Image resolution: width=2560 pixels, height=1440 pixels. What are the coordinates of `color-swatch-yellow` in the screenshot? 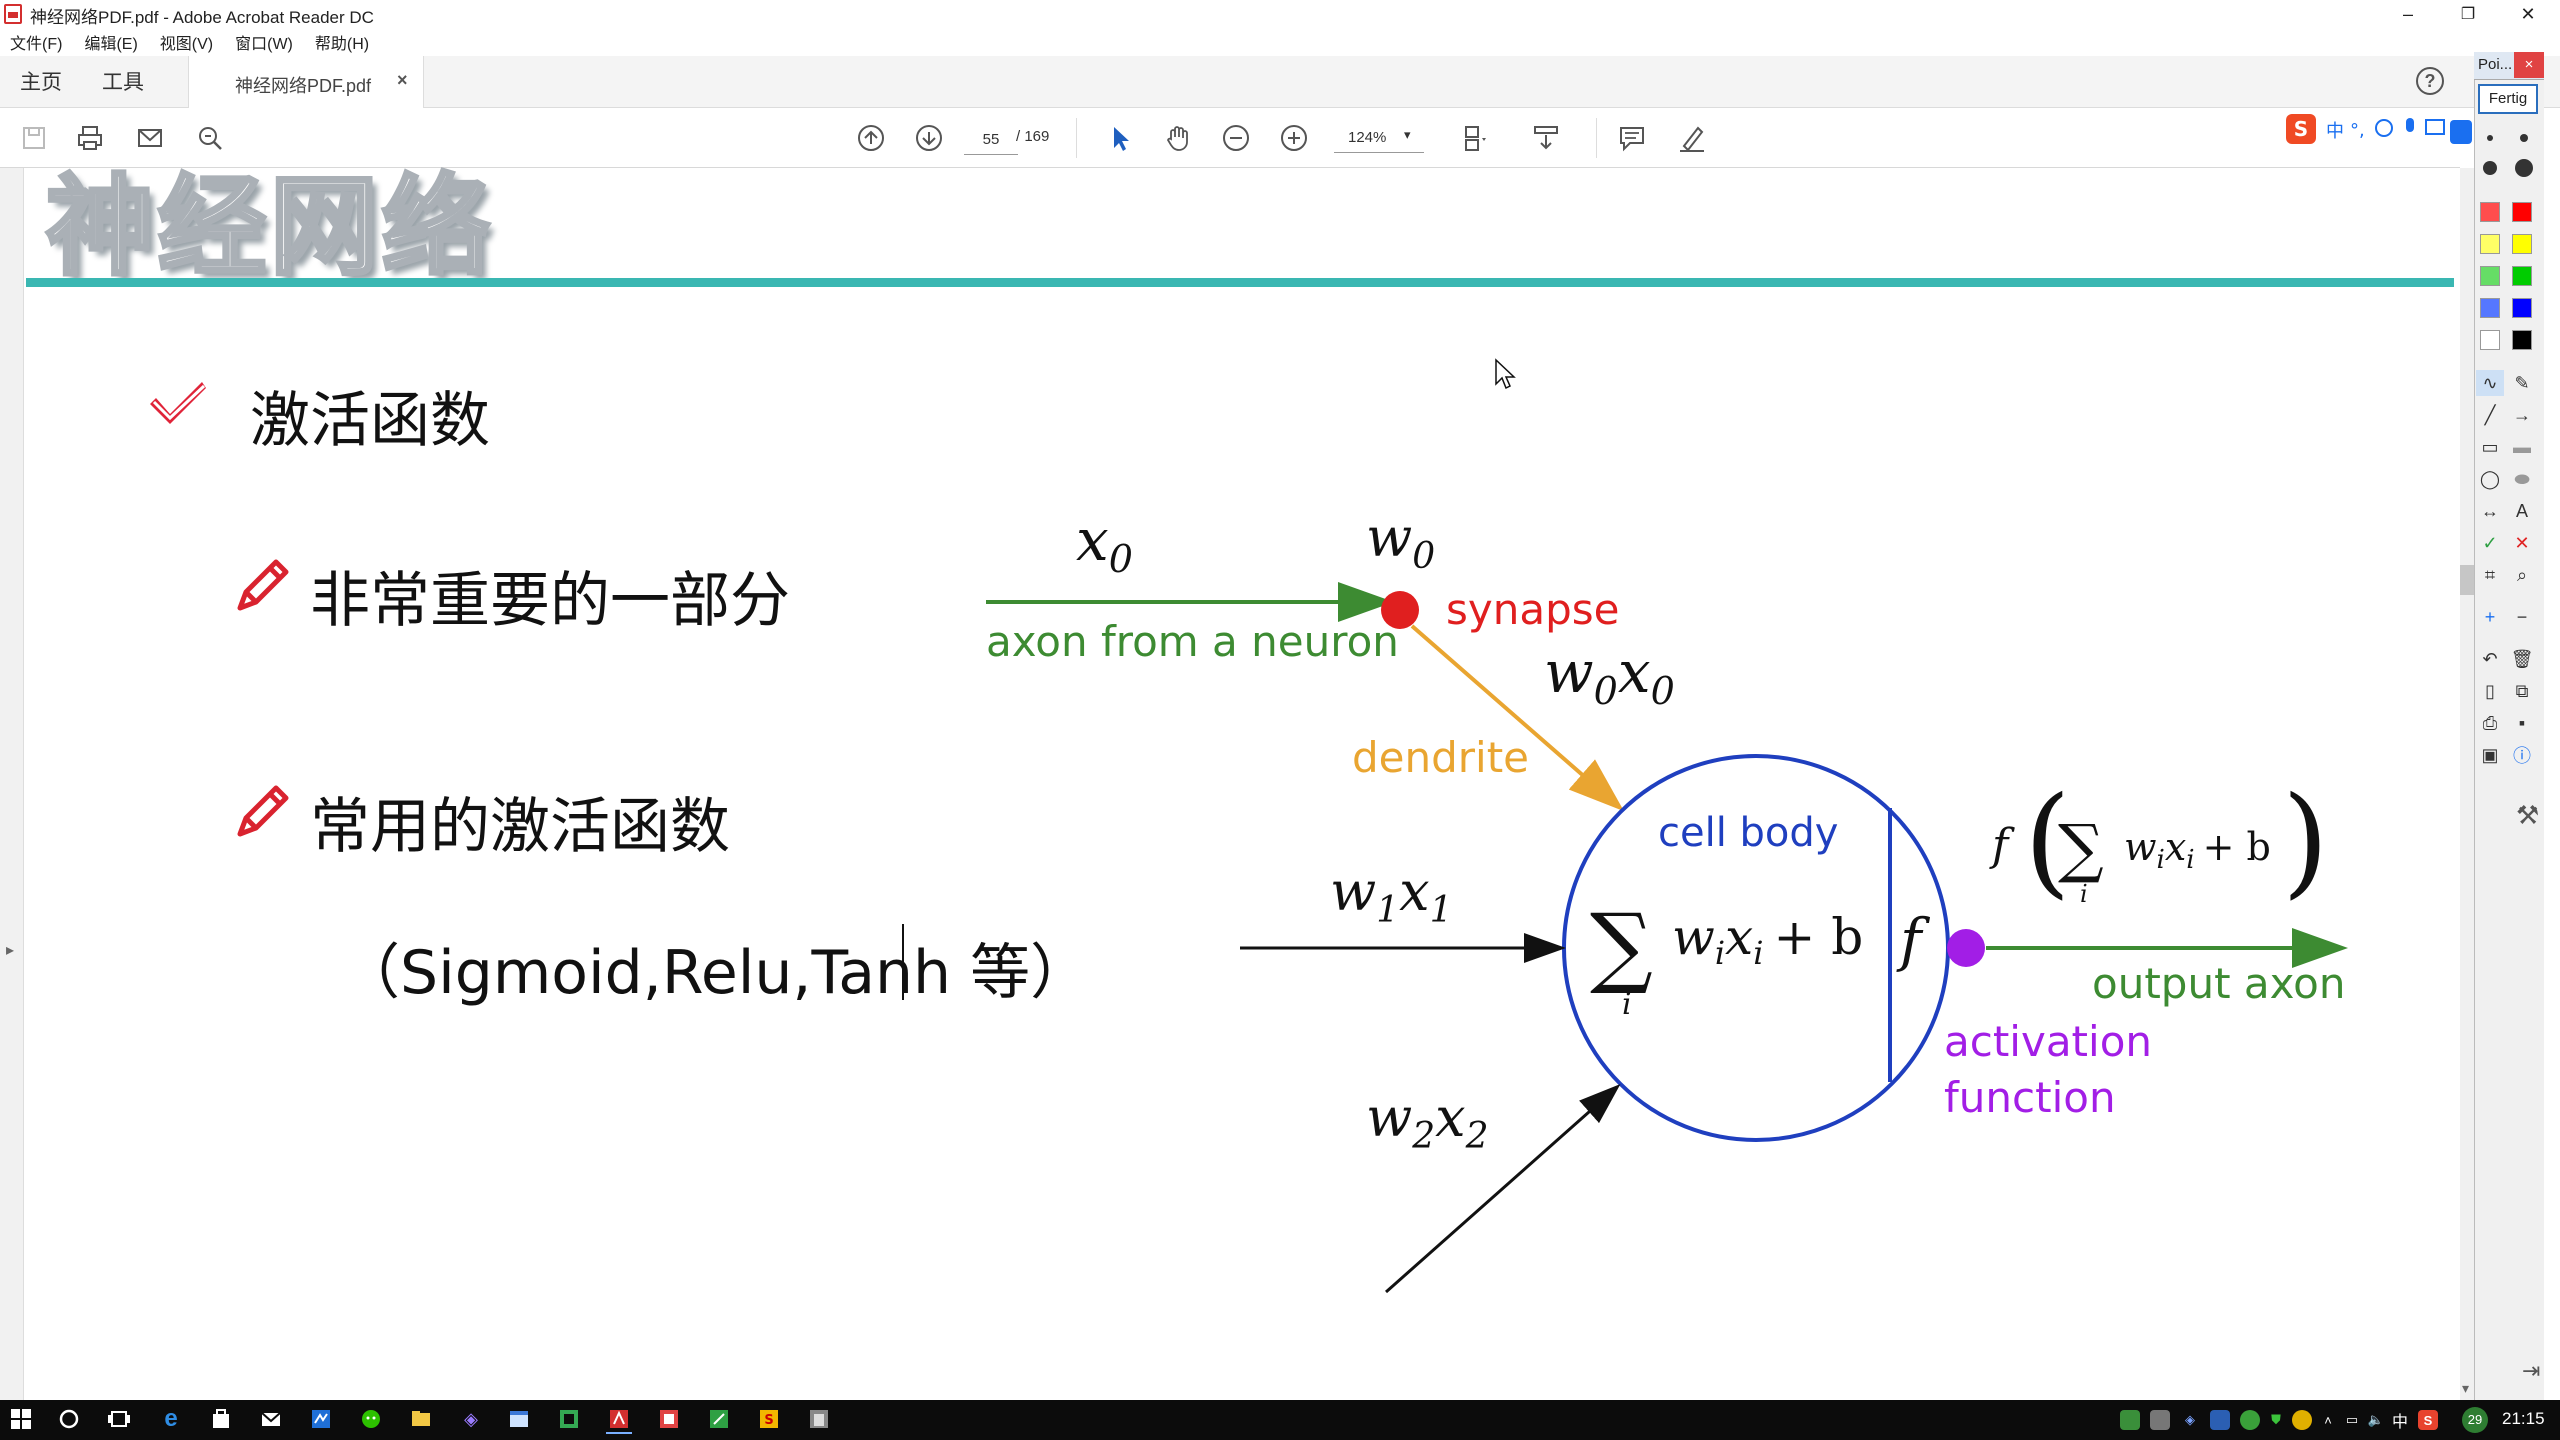 It's located at (2522, 244).